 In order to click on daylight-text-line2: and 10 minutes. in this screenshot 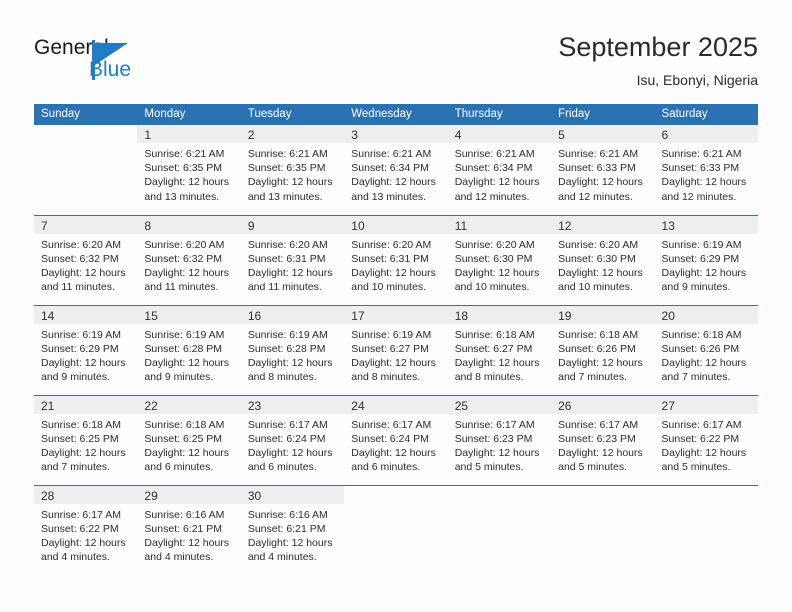, I will do `click(388, 287)`.